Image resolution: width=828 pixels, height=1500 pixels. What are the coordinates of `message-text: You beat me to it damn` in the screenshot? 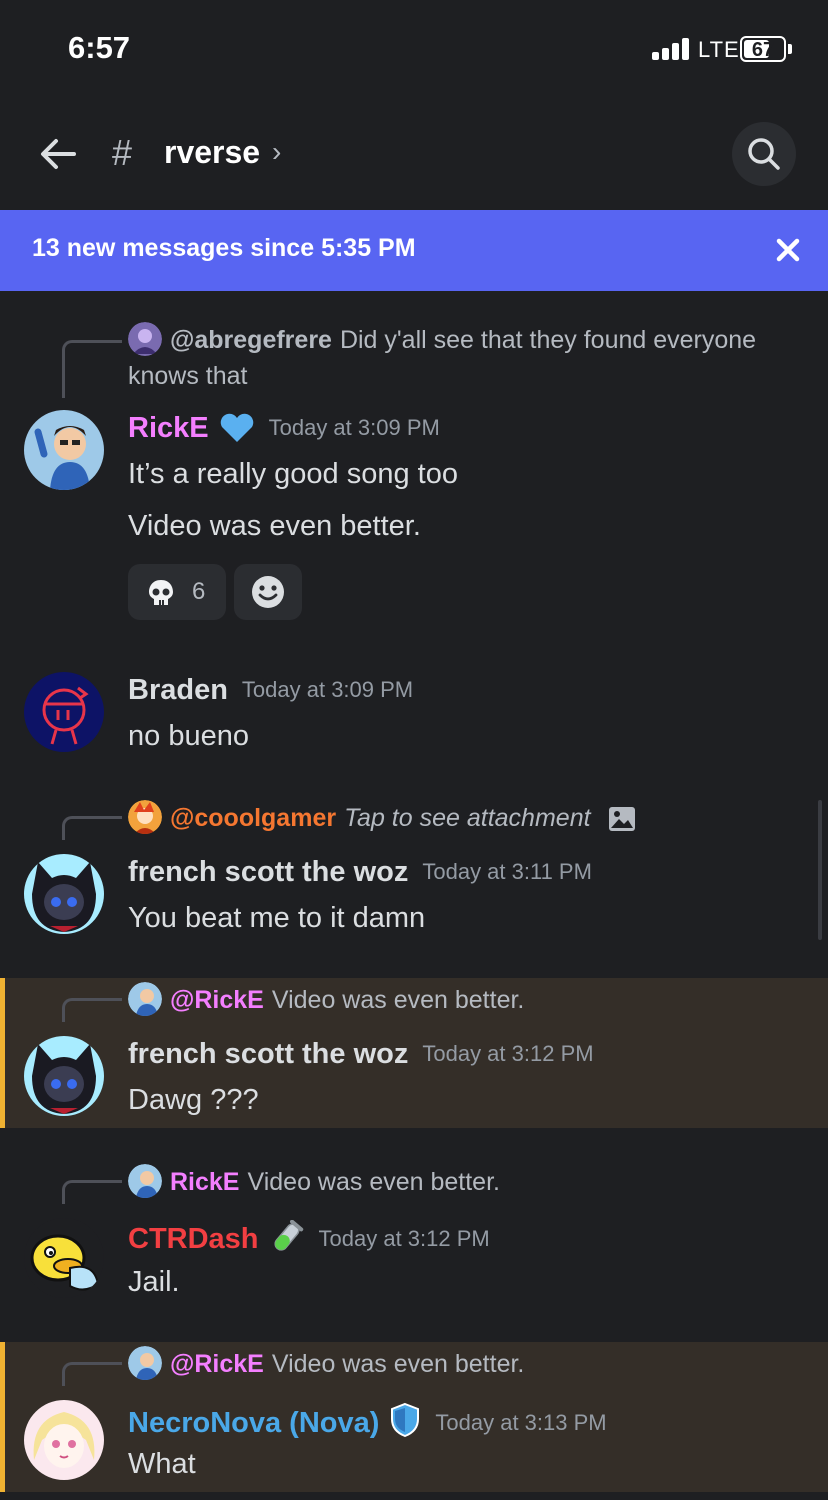 It's located at (277, 918).